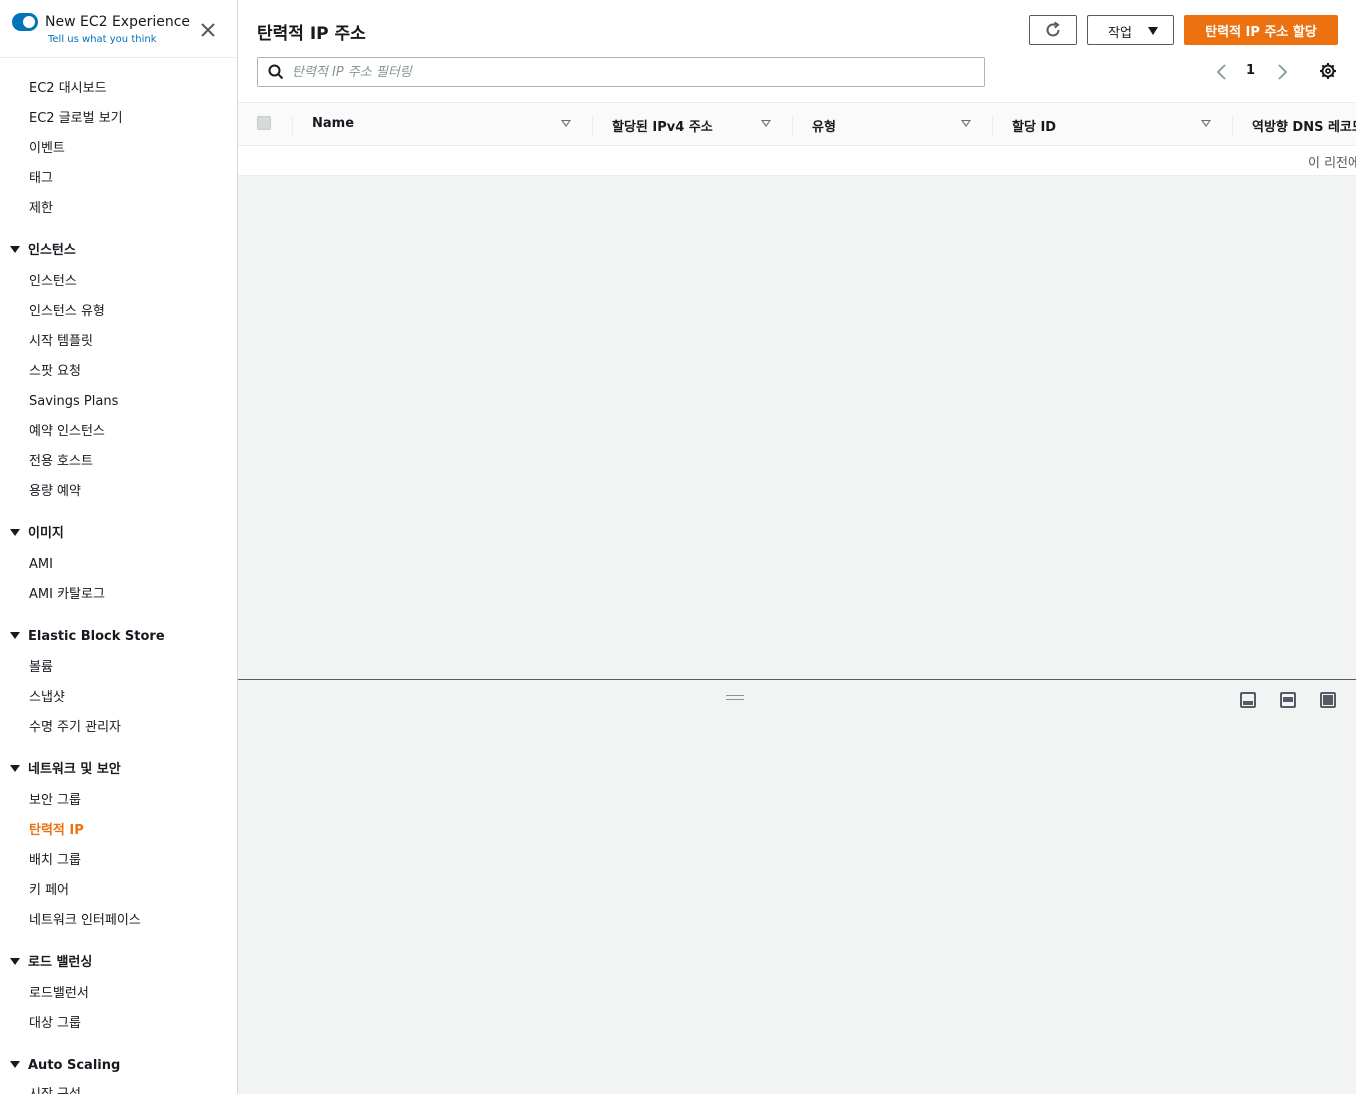  Describe the element at coordinates (73, 402) in the screenshot. I see `sidebar-item-savings-plans: Savings Plans` at that location.